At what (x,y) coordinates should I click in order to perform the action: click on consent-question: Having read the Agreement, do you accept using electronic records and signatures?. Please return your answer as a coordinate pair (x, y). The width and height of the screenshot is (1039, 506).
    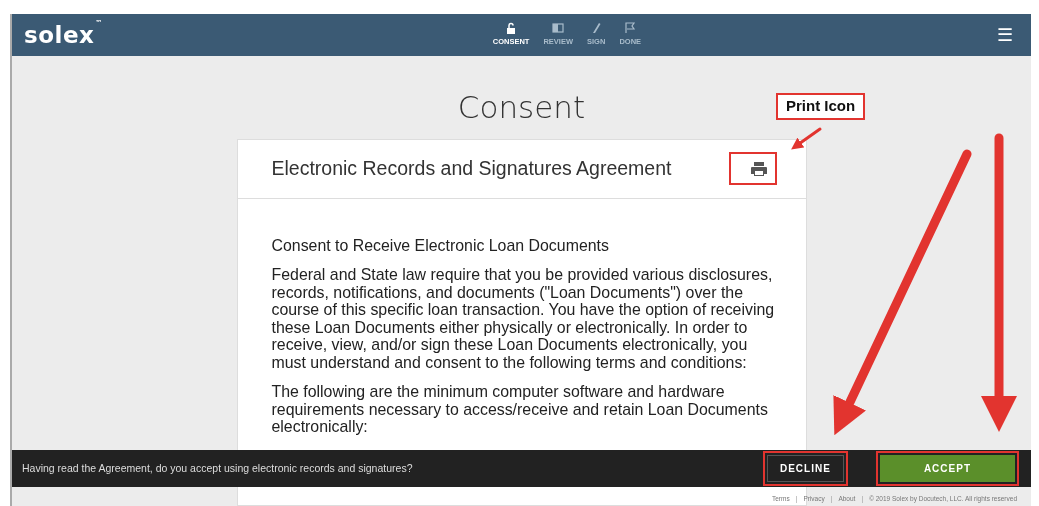
    Looking at the image, I should click on (218, 468).